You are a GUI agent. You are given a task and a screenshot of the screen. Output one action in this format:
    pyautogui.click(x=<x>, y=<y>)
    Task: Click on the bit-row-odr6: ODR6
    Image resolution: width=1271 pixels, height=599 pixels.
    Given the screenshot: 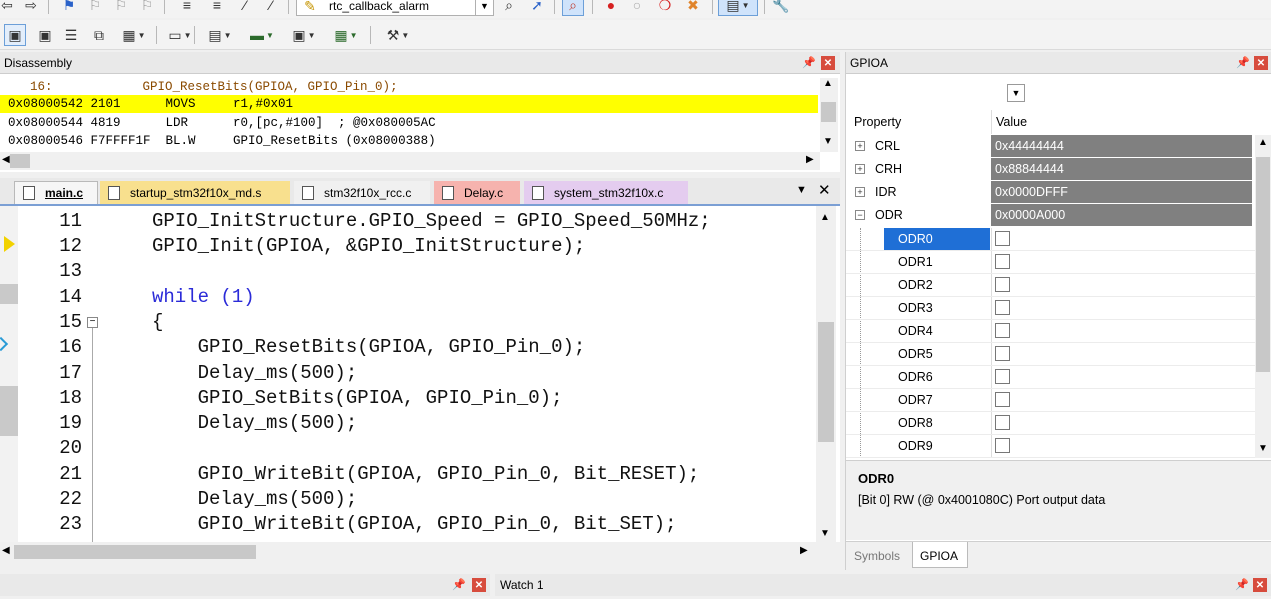 What is the action you would take?
    pyautogui.click(x=1051, y=377)
    